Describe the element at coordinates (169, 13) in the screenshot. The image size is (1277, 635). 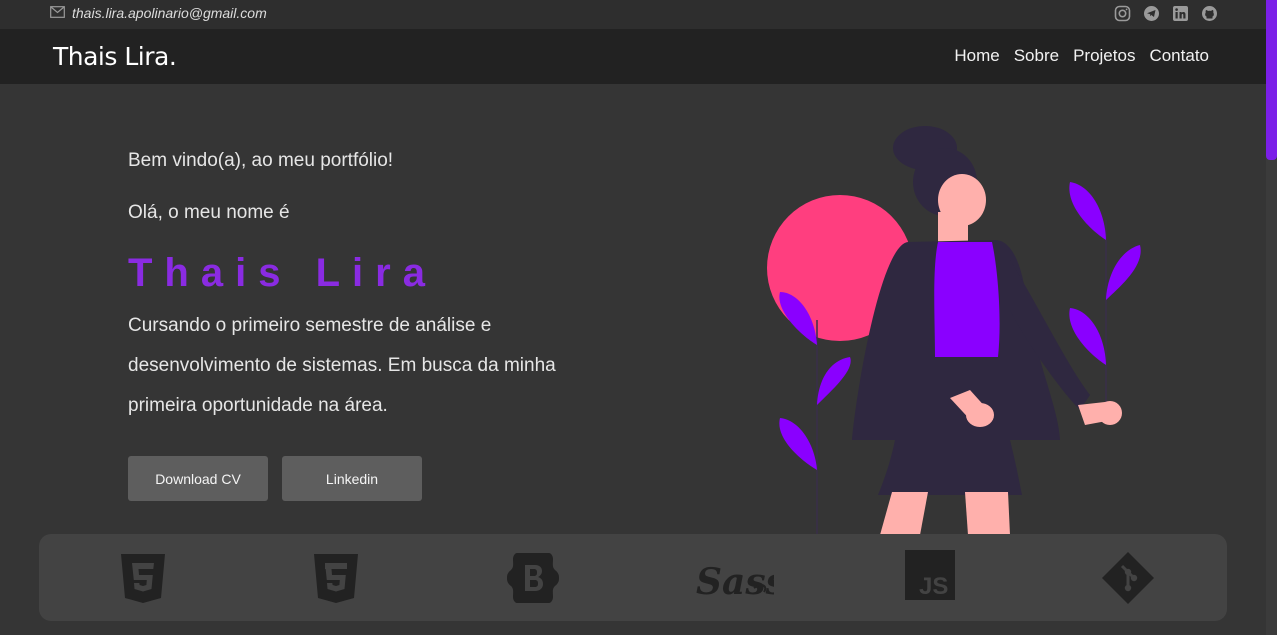
I see `email-text: thais.lira.apolinario@gmail.com` at that location.